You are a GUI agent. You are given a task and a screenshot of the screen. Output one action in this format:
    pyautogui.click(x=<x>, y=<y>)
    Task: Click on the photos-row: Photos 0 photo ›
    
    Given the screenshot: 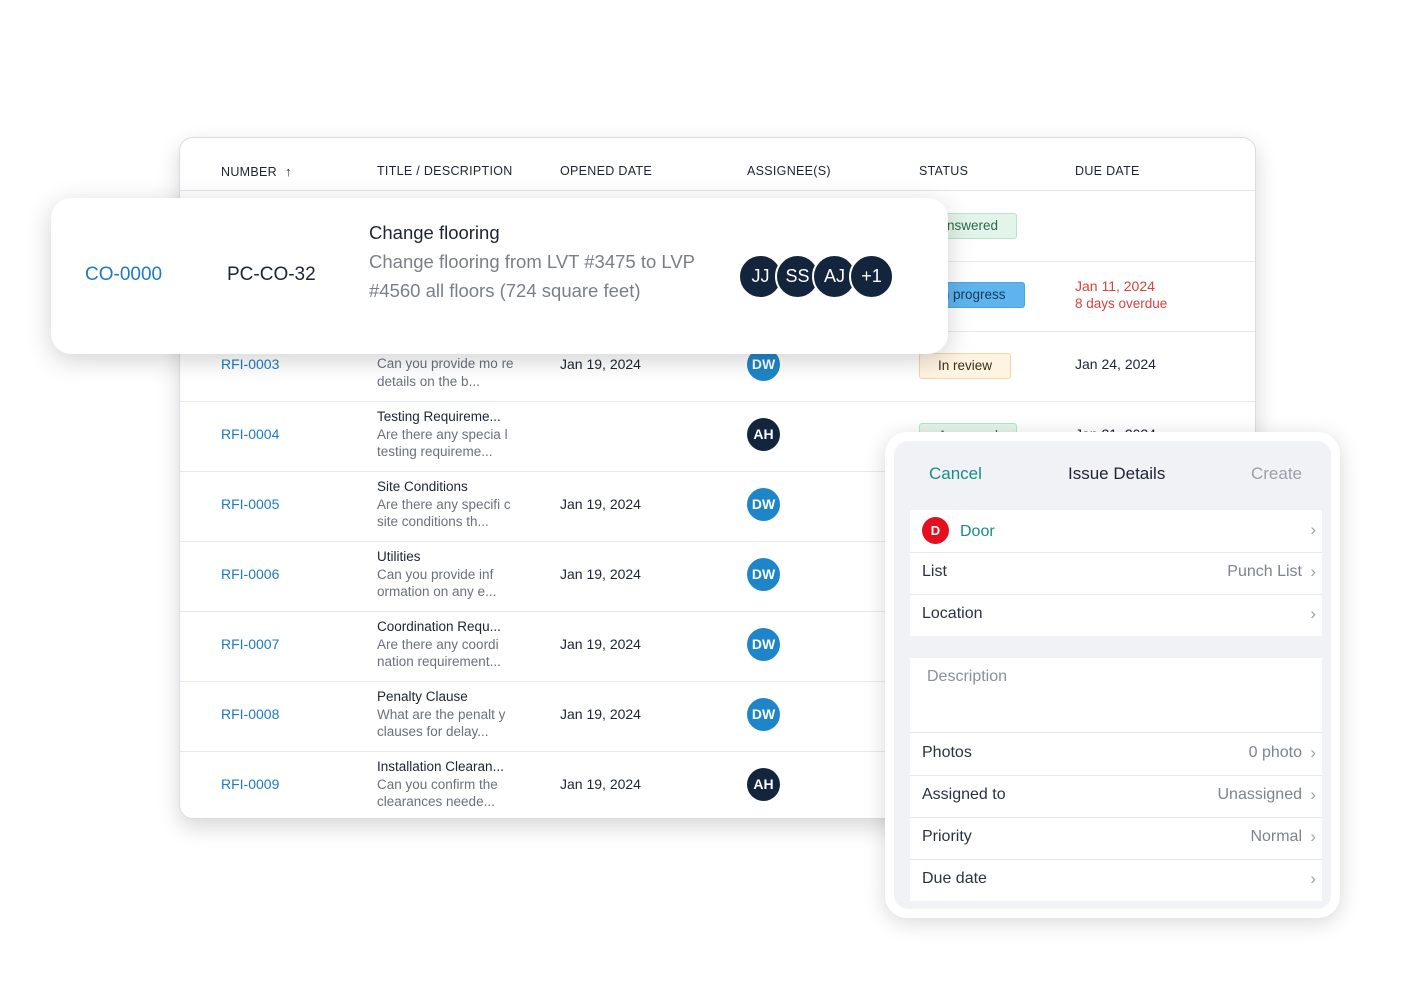 What is the action you would take?
    pyautogui.click(x=1116, y=754)
    